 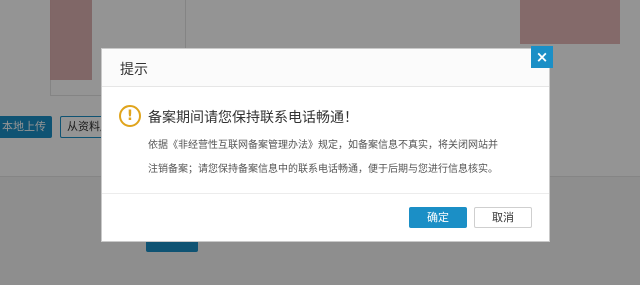 What do you see at coordinates (325, 193) in the screenshot?
I see `footer-divider` at bounding box center [325, 193].